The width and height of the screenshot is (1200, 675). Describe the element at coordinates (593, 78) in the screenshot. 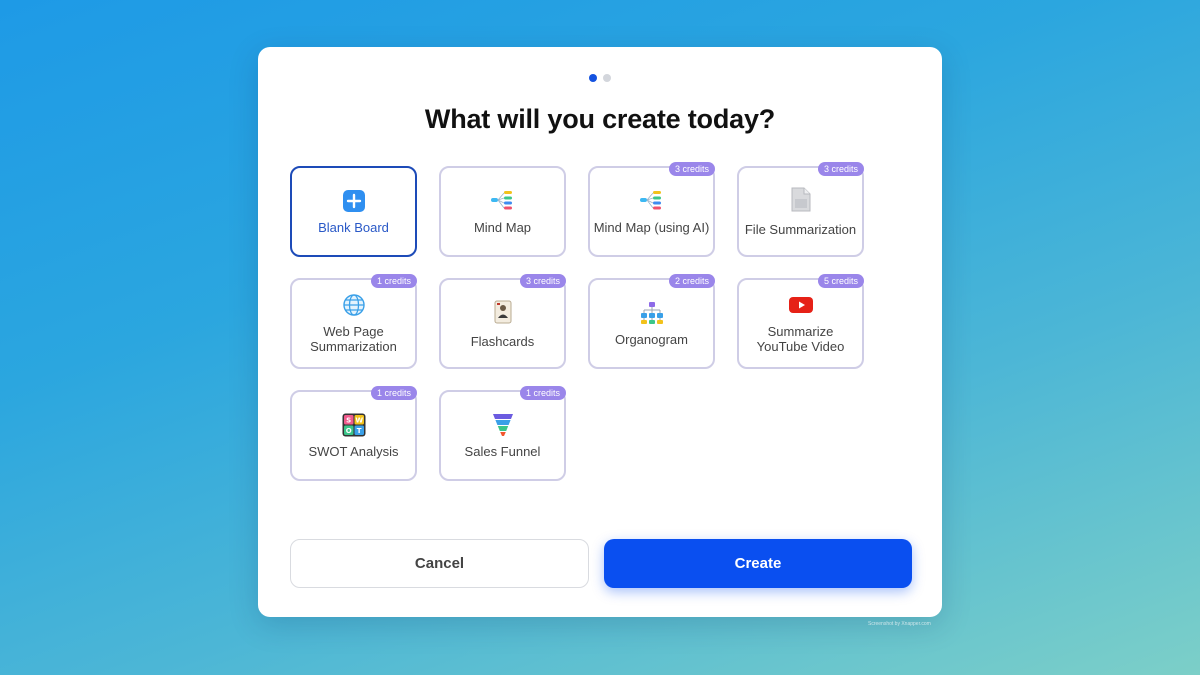

I see `step-dot-active` at that location.